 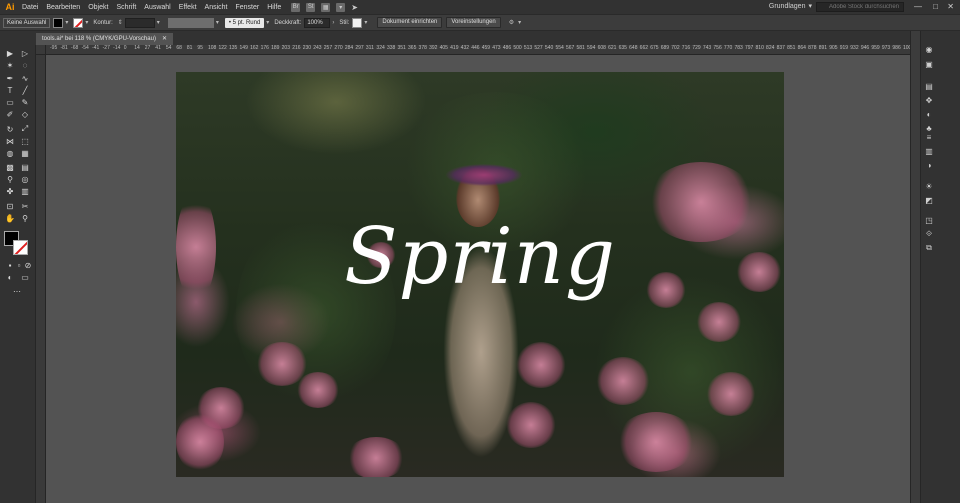 What do you see at coordinates (10, 153) in the screenshot?
I see `shape-builder-tool-icon: ◍` at bounding box center [10, 153].